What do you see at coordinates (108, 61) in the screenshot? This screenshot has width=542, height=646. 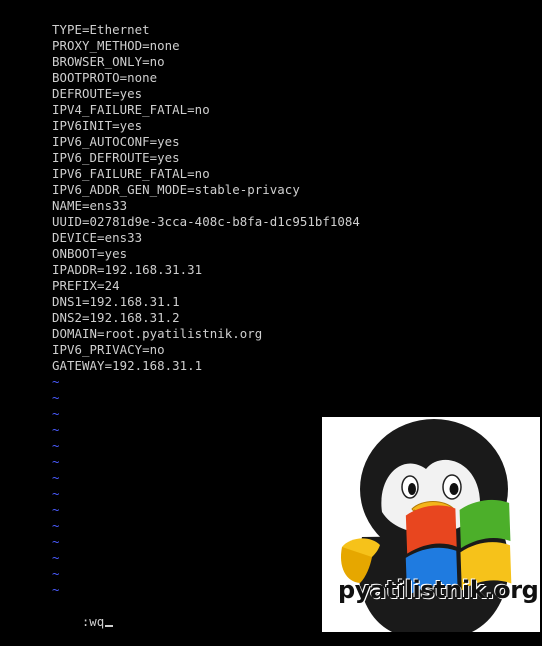 I see `file-line: BROWSER_ONLY=no` at bounding box center [108, 61].